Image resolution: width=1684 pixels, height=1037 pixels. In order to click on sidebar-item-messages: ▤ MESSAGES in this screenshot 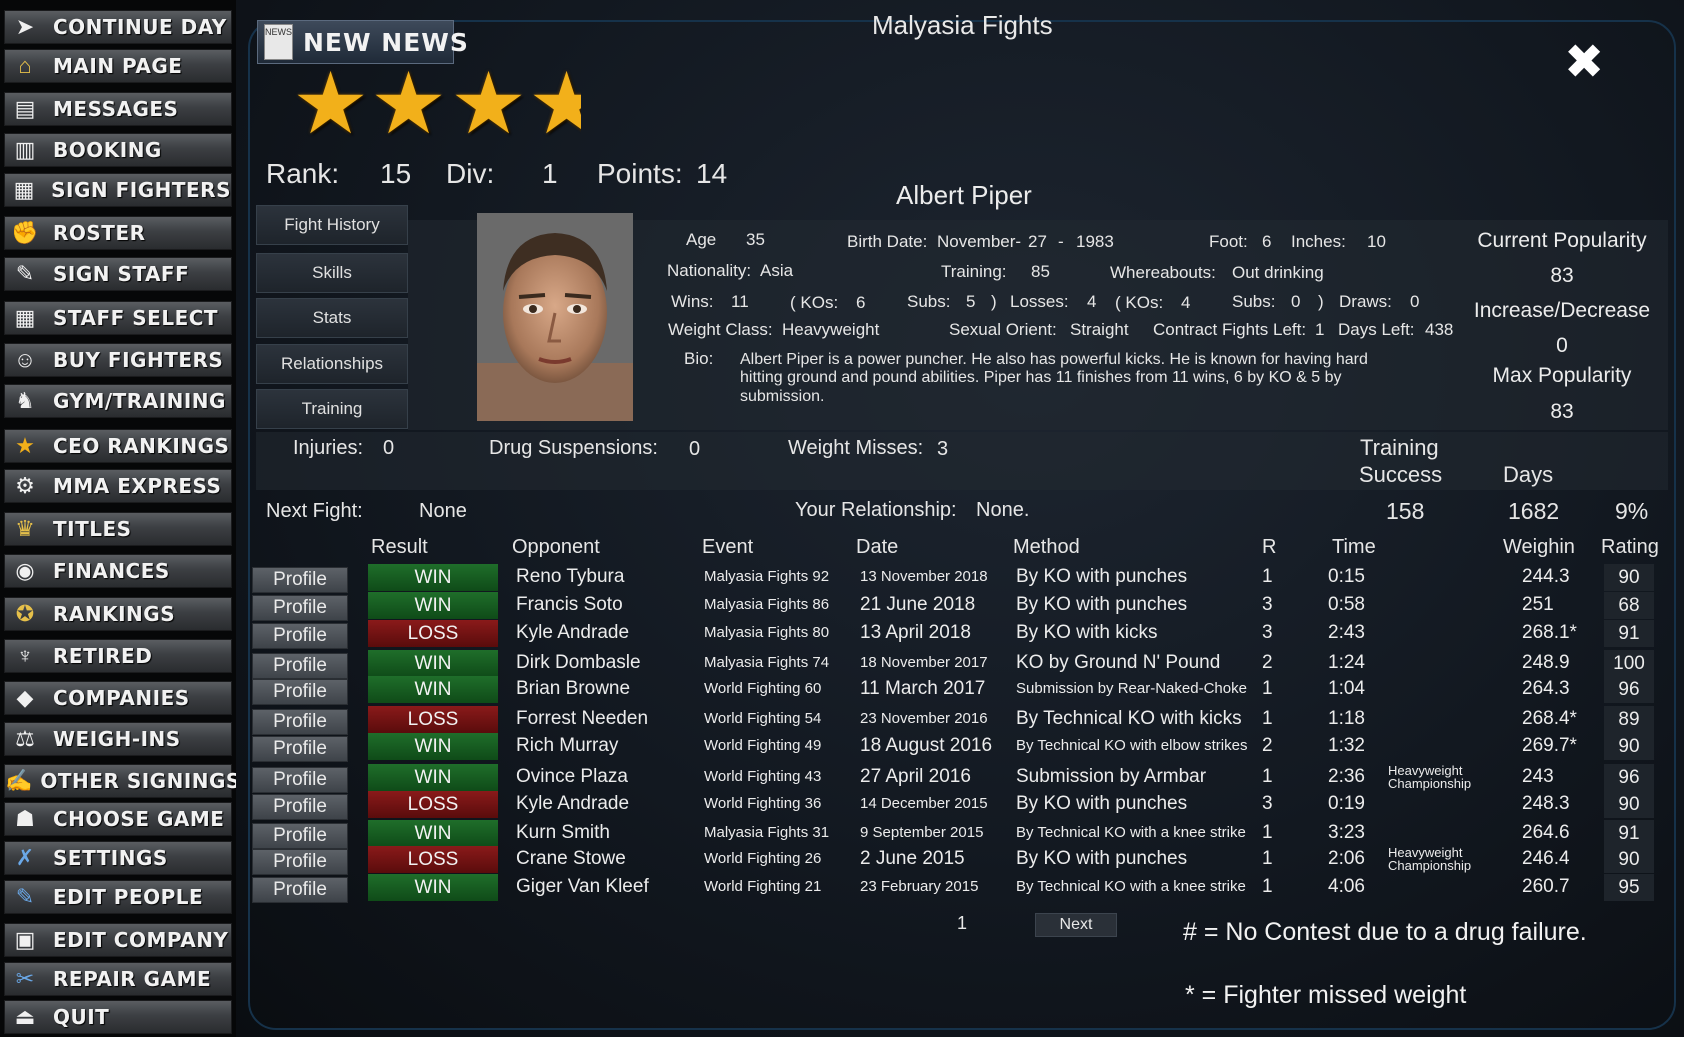, I will do `click(118, 109)`.